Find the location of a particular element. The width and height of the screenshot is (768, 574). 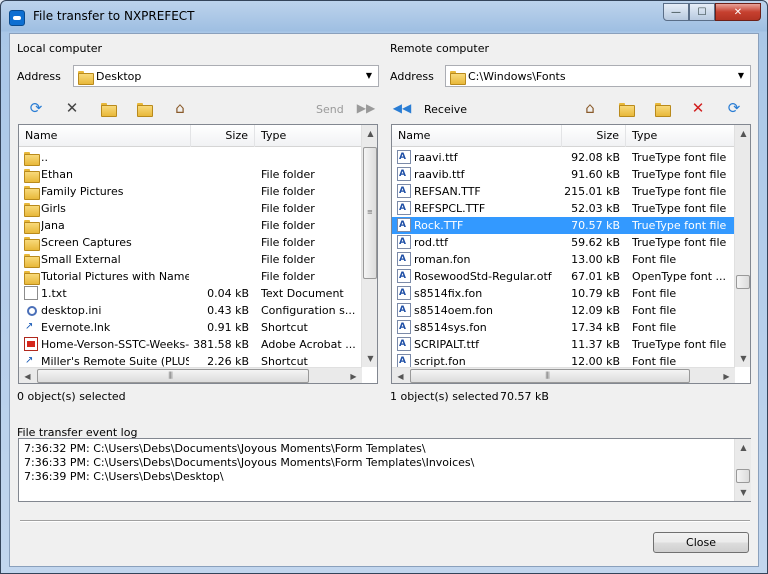

file-size: 92.08 kB is located at coordinates (595, 157).